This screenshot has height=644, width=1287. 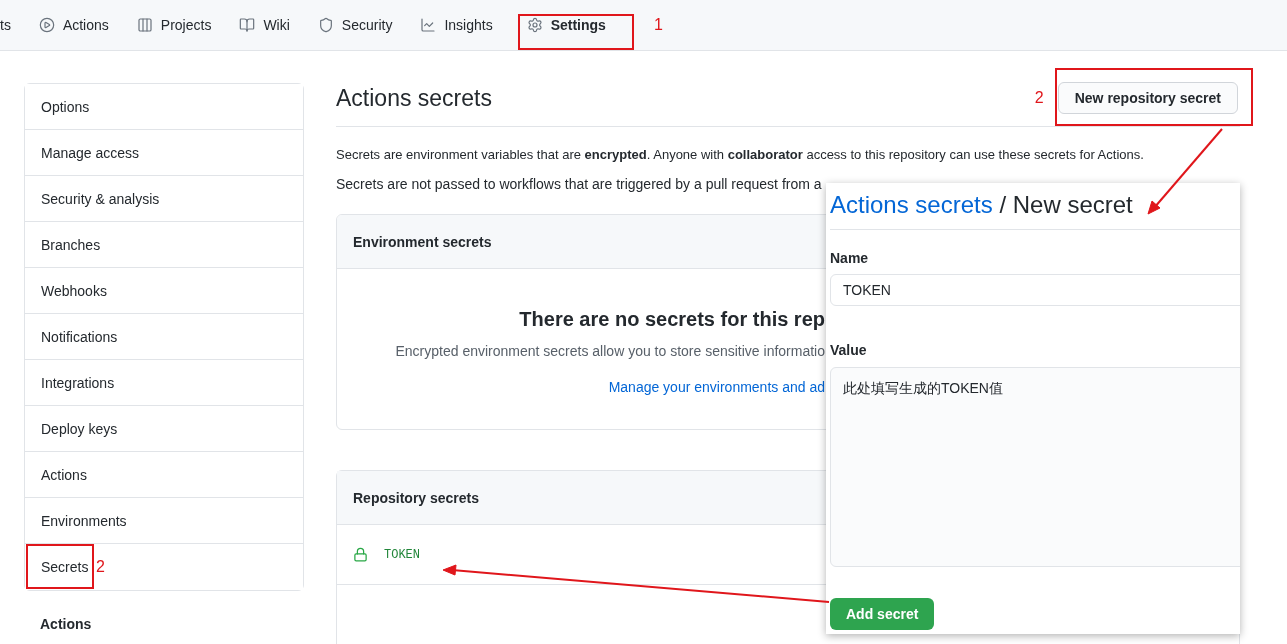 What do you see at coordinates (46, 25) in the screenshot?
I see `play-circle-icon` at bounding box center [46, 25].